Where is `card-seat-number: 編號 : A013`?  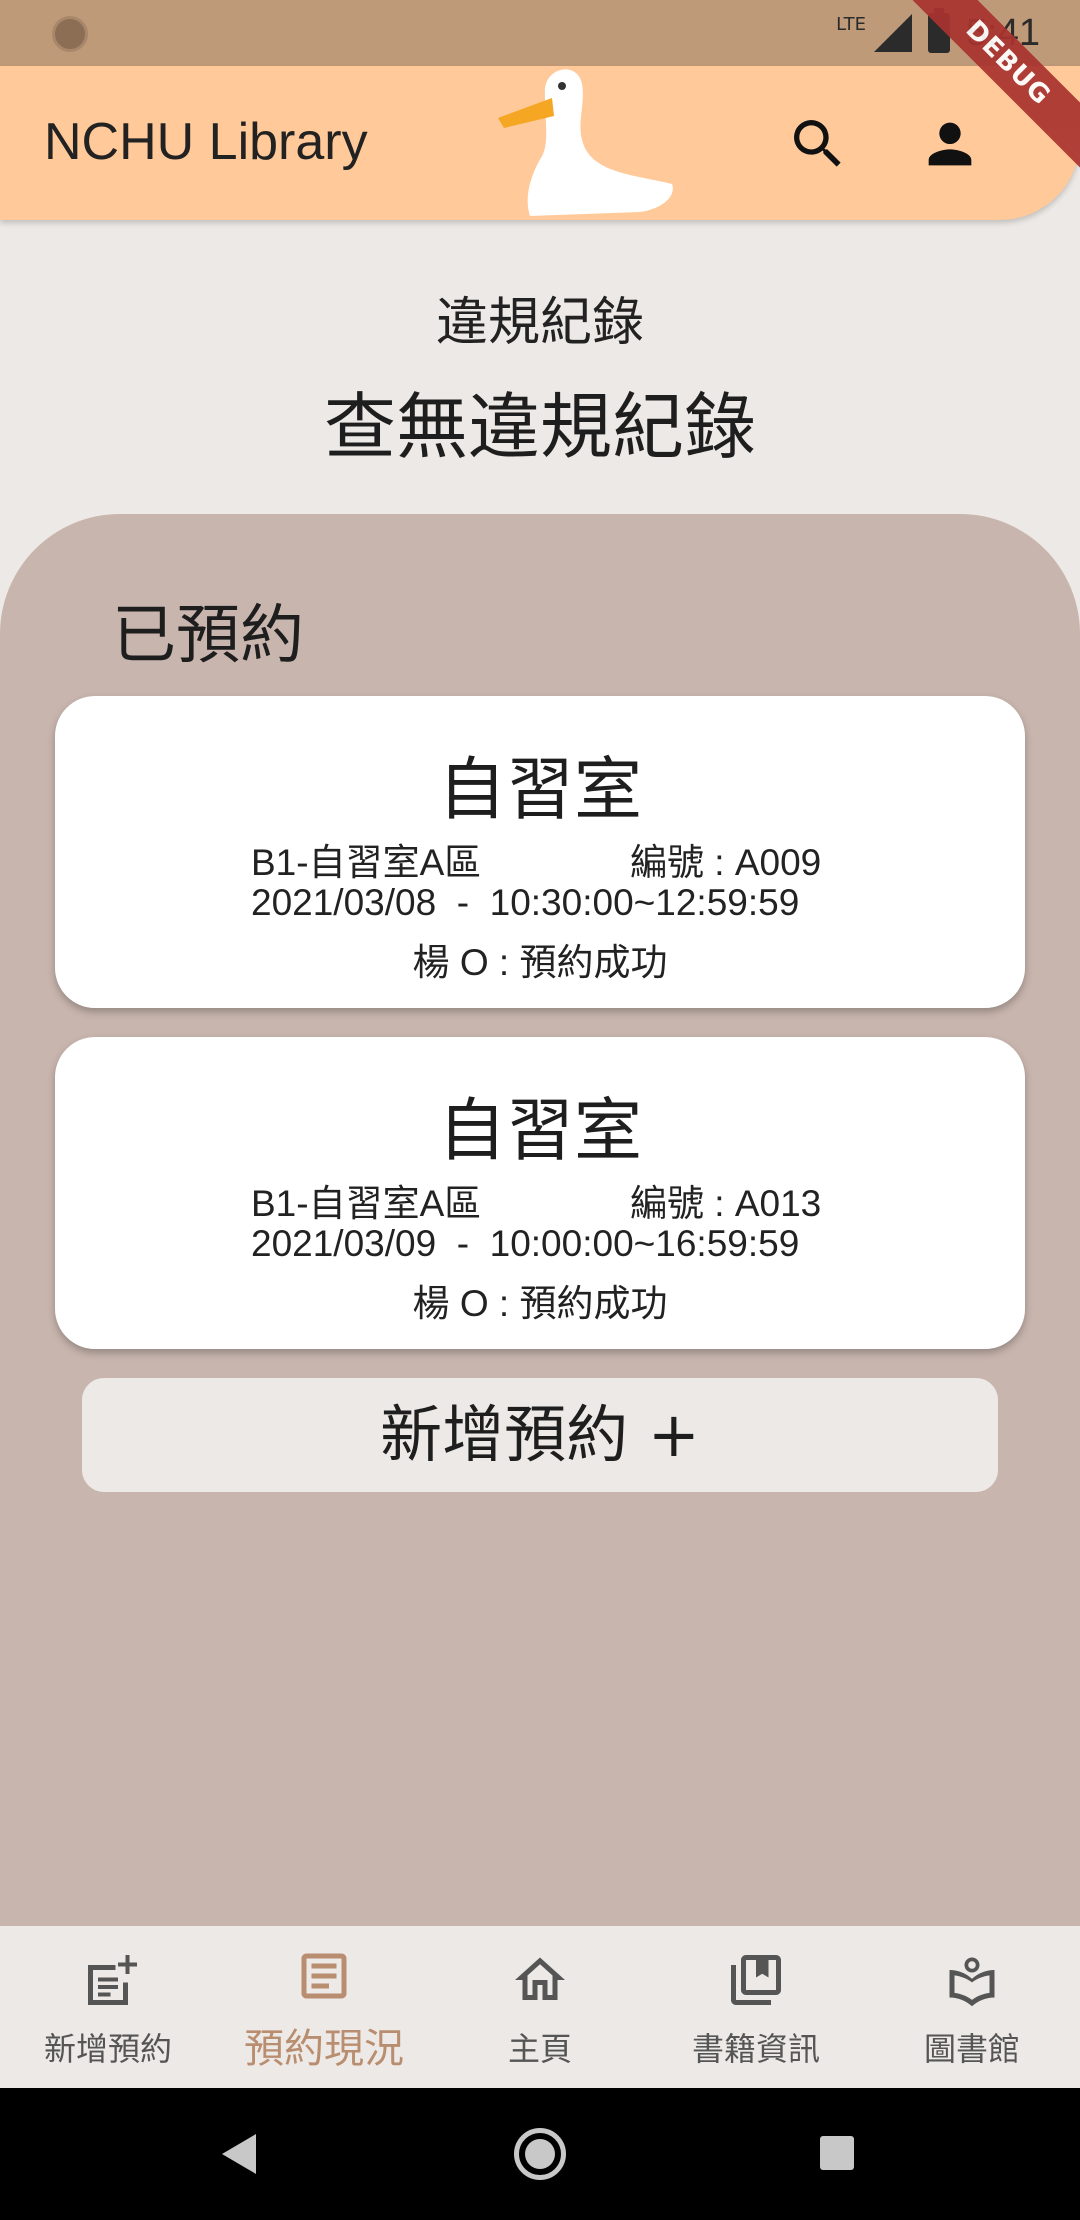 card-seat-number: 編號 : A013 is located at coordinates (726, 1203).